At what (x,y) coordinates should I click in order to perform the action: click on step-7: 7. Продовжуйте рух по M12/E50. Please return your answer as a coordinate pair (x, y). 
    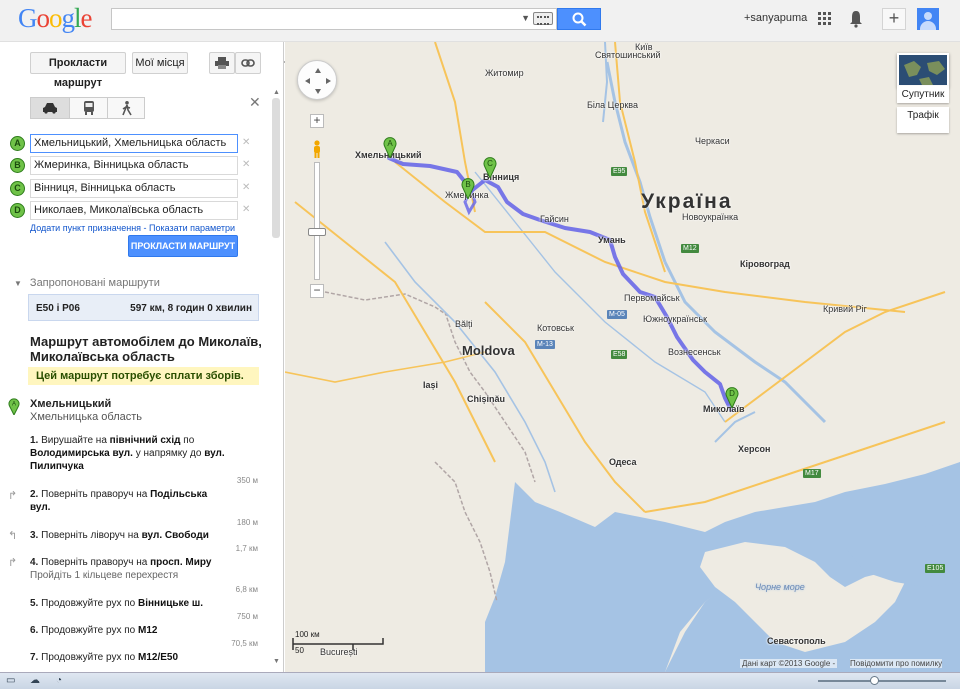
    Looking at the image, I should click on (130, 657).